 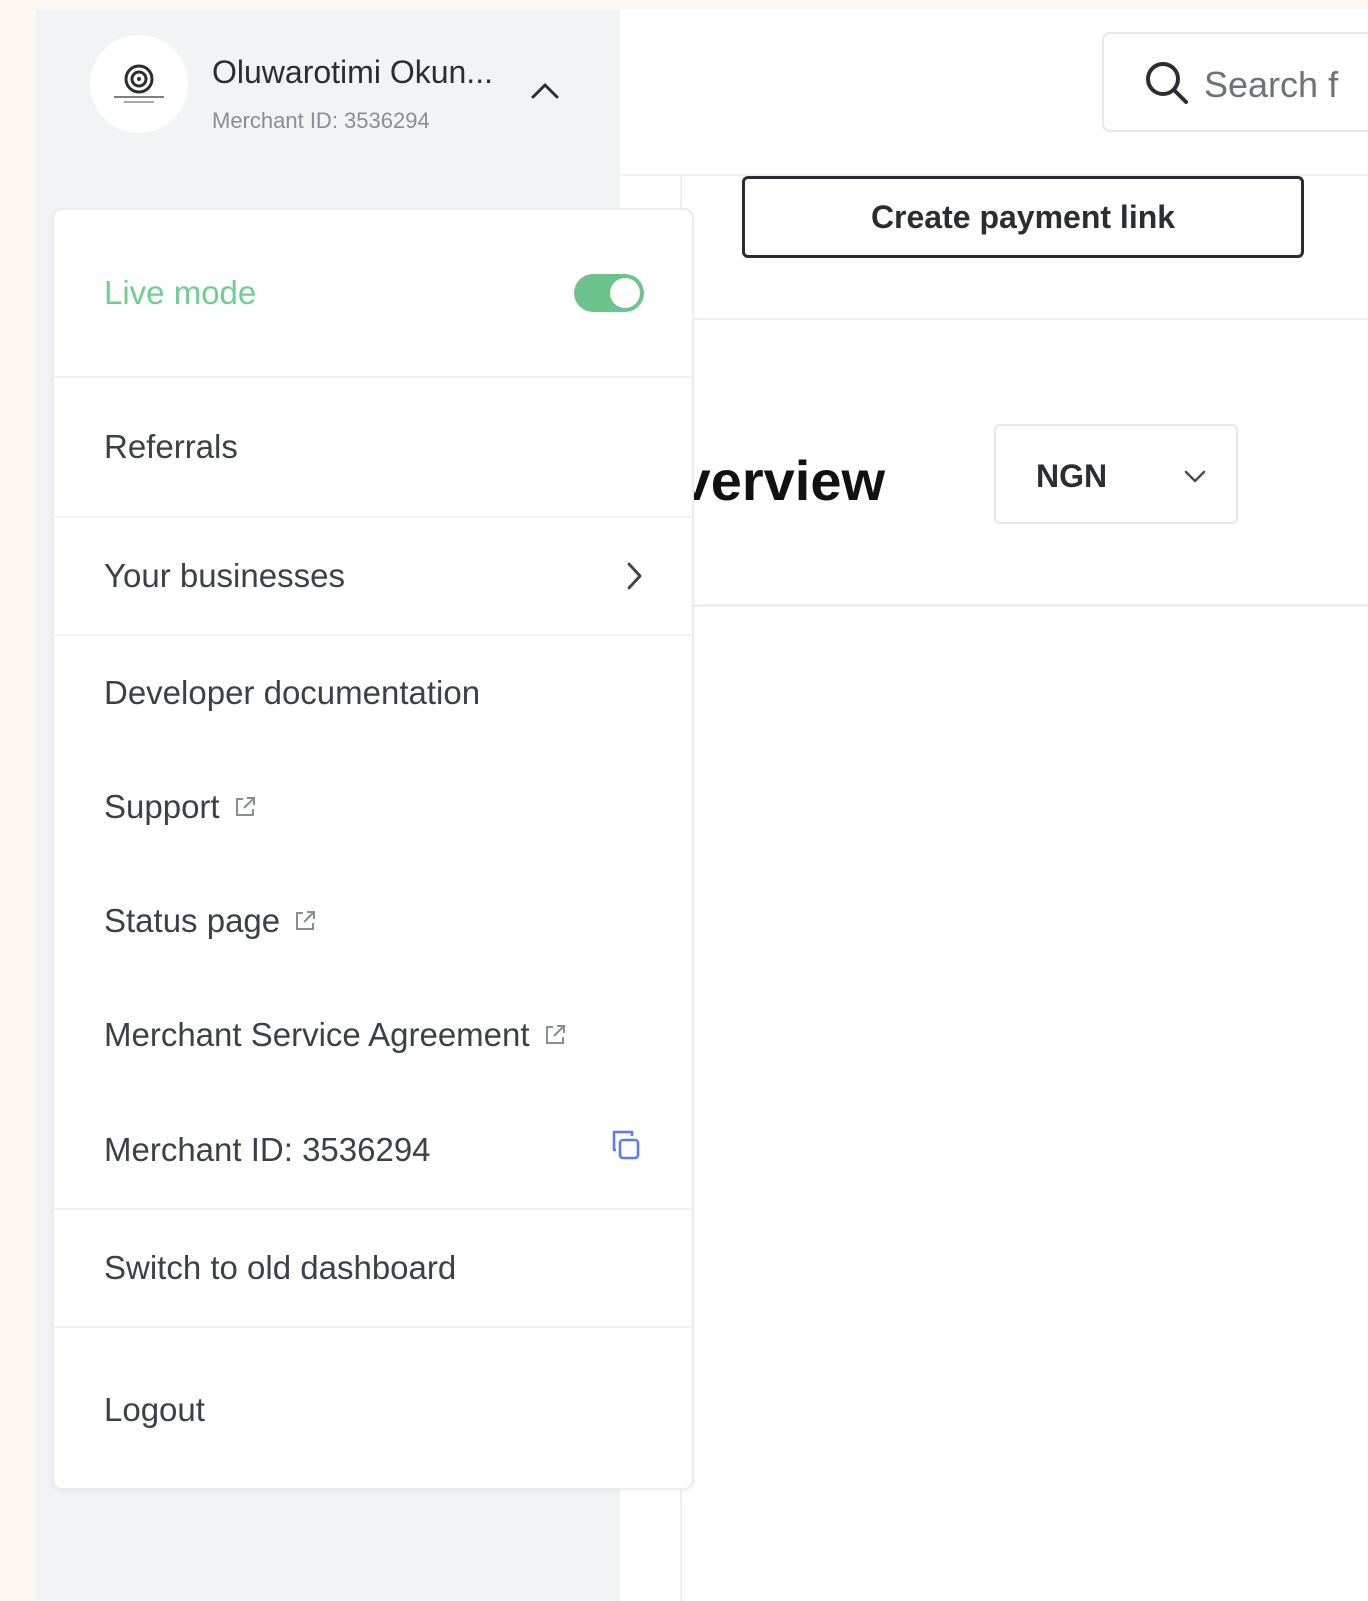 I want to click on live-mode-toggle, so click(x=609, y=293).